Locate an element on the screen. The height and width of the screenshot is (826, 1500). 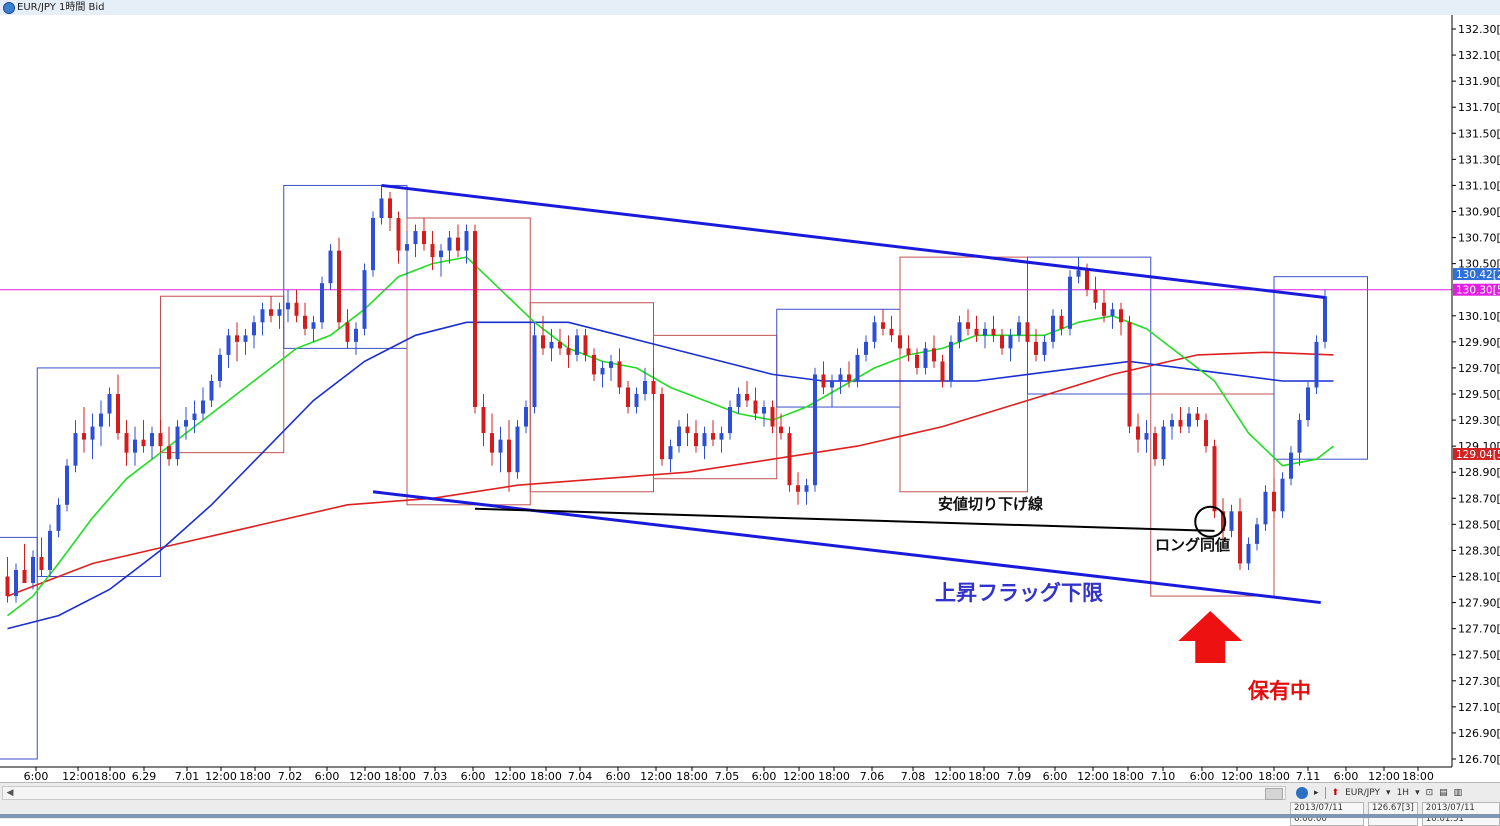
y-tick-label: 129.50[0 is located at coordinates (1479, 394).